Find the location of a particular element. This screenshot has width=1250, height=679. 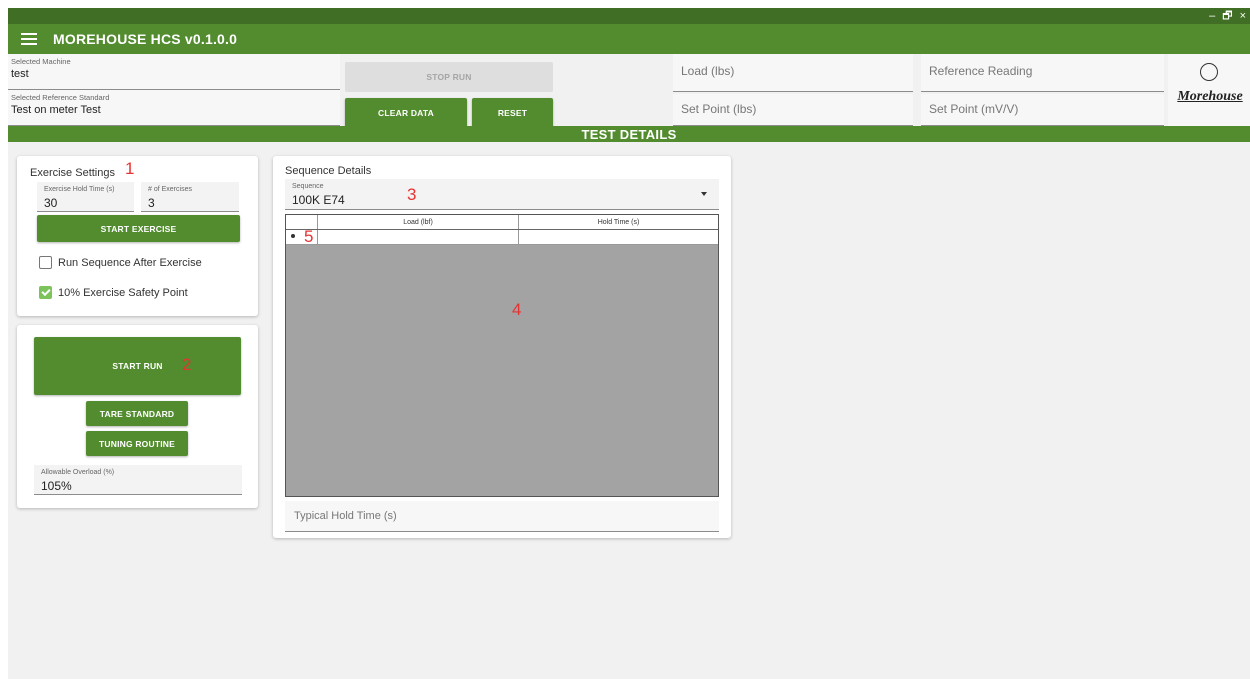

title-bar: – 🗗 × is located at coordinates (629, 16).